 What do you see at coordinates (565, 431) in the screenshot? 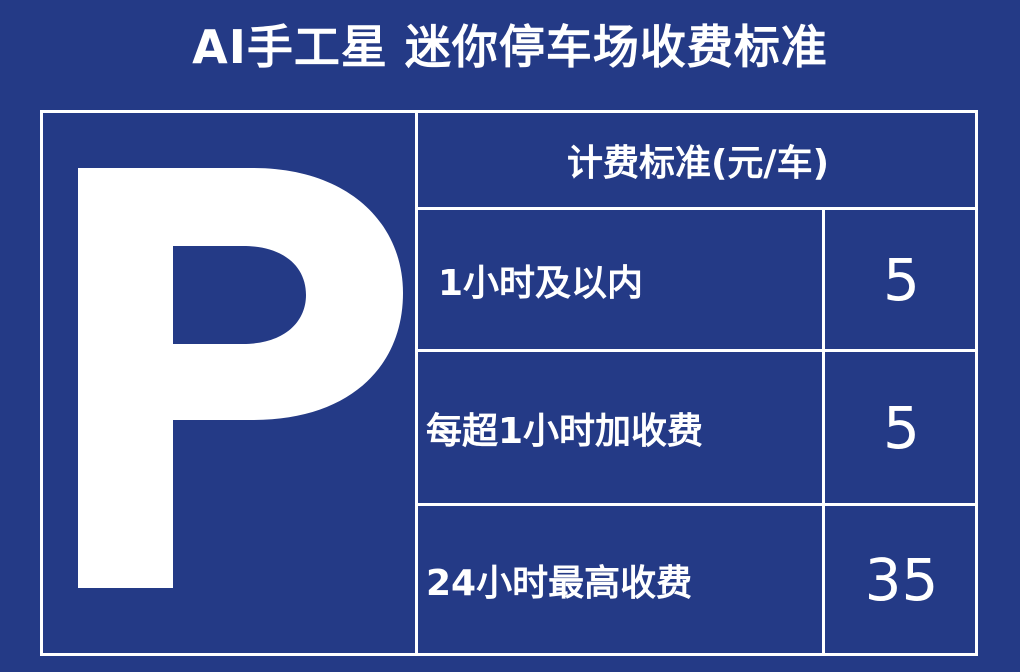
I see `fee-row-2-label: 每超1小时加收费` at bounding box center [565, 431].